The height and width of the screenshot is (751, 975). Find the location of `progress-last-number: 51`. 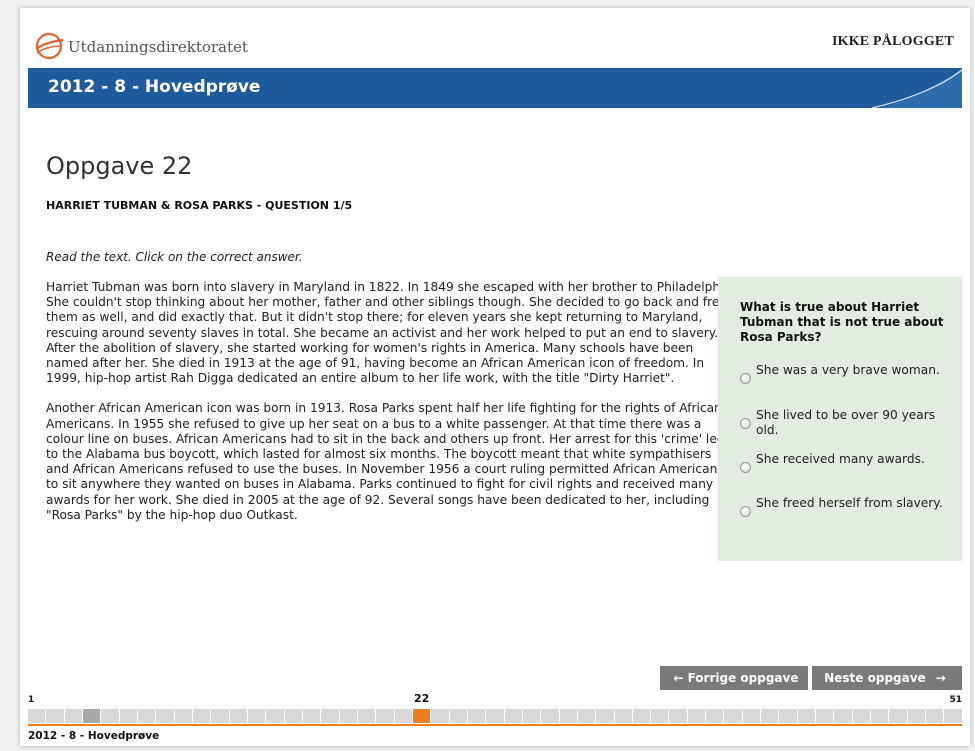

progress-last-number: 51 is located at coordinates (955, 700).